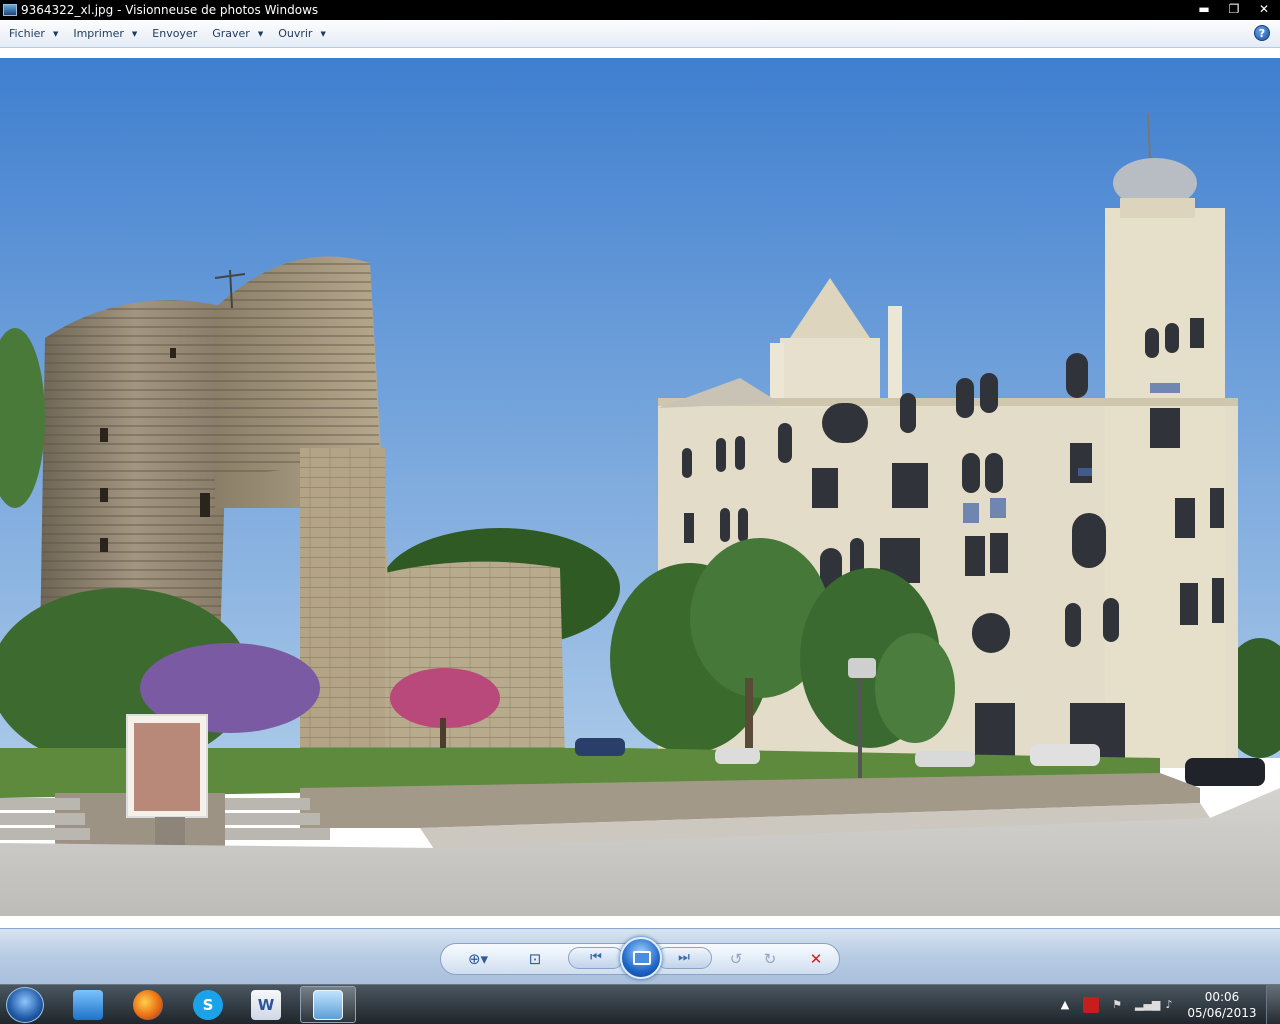  I want to click on close-button: ✕, so click(1264, 9).